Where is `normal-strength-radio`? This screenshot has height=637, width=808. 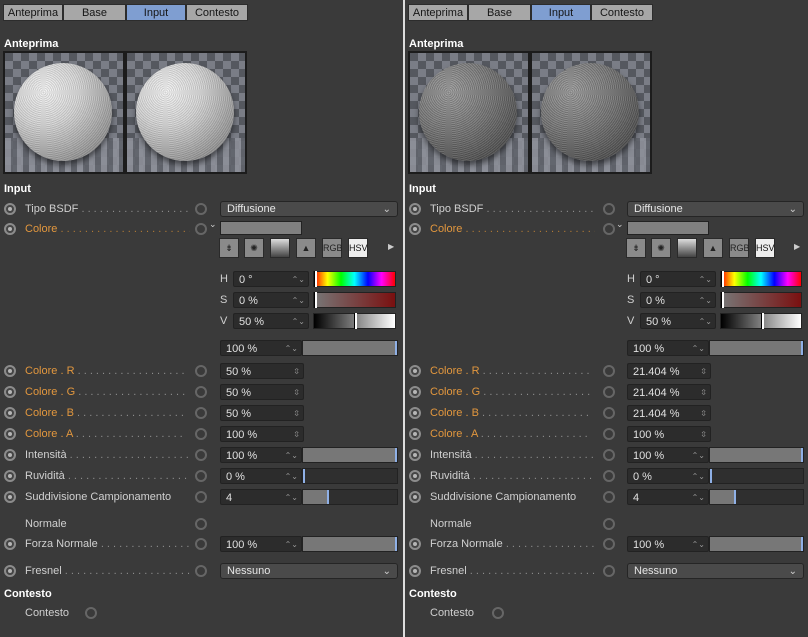
normal-strength-radio is located at coordinates (10, 544).